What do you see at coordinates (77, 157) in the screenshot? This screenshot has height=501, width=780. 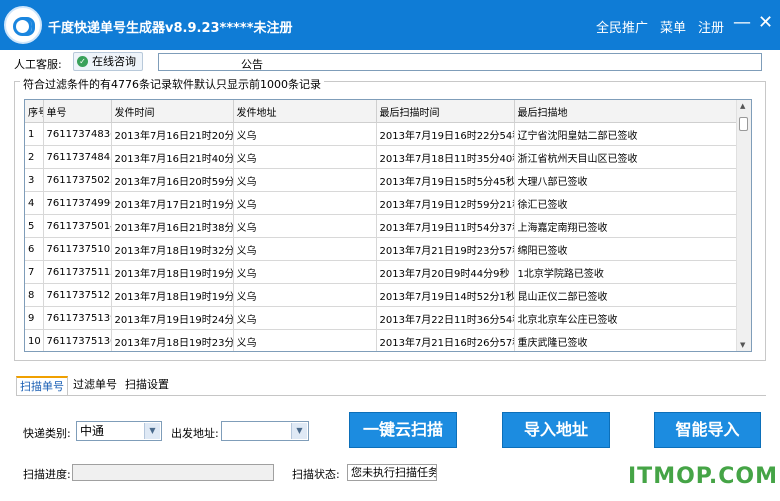 I see `table-cell: 761173748456` at bounding box center [77, 157].